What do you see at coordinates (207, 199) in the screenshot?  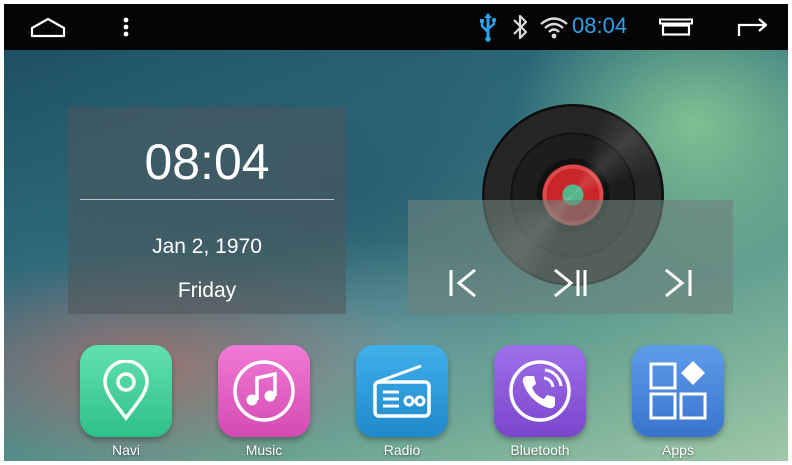 I see `clock-divider` at bounding box center [207, 199].